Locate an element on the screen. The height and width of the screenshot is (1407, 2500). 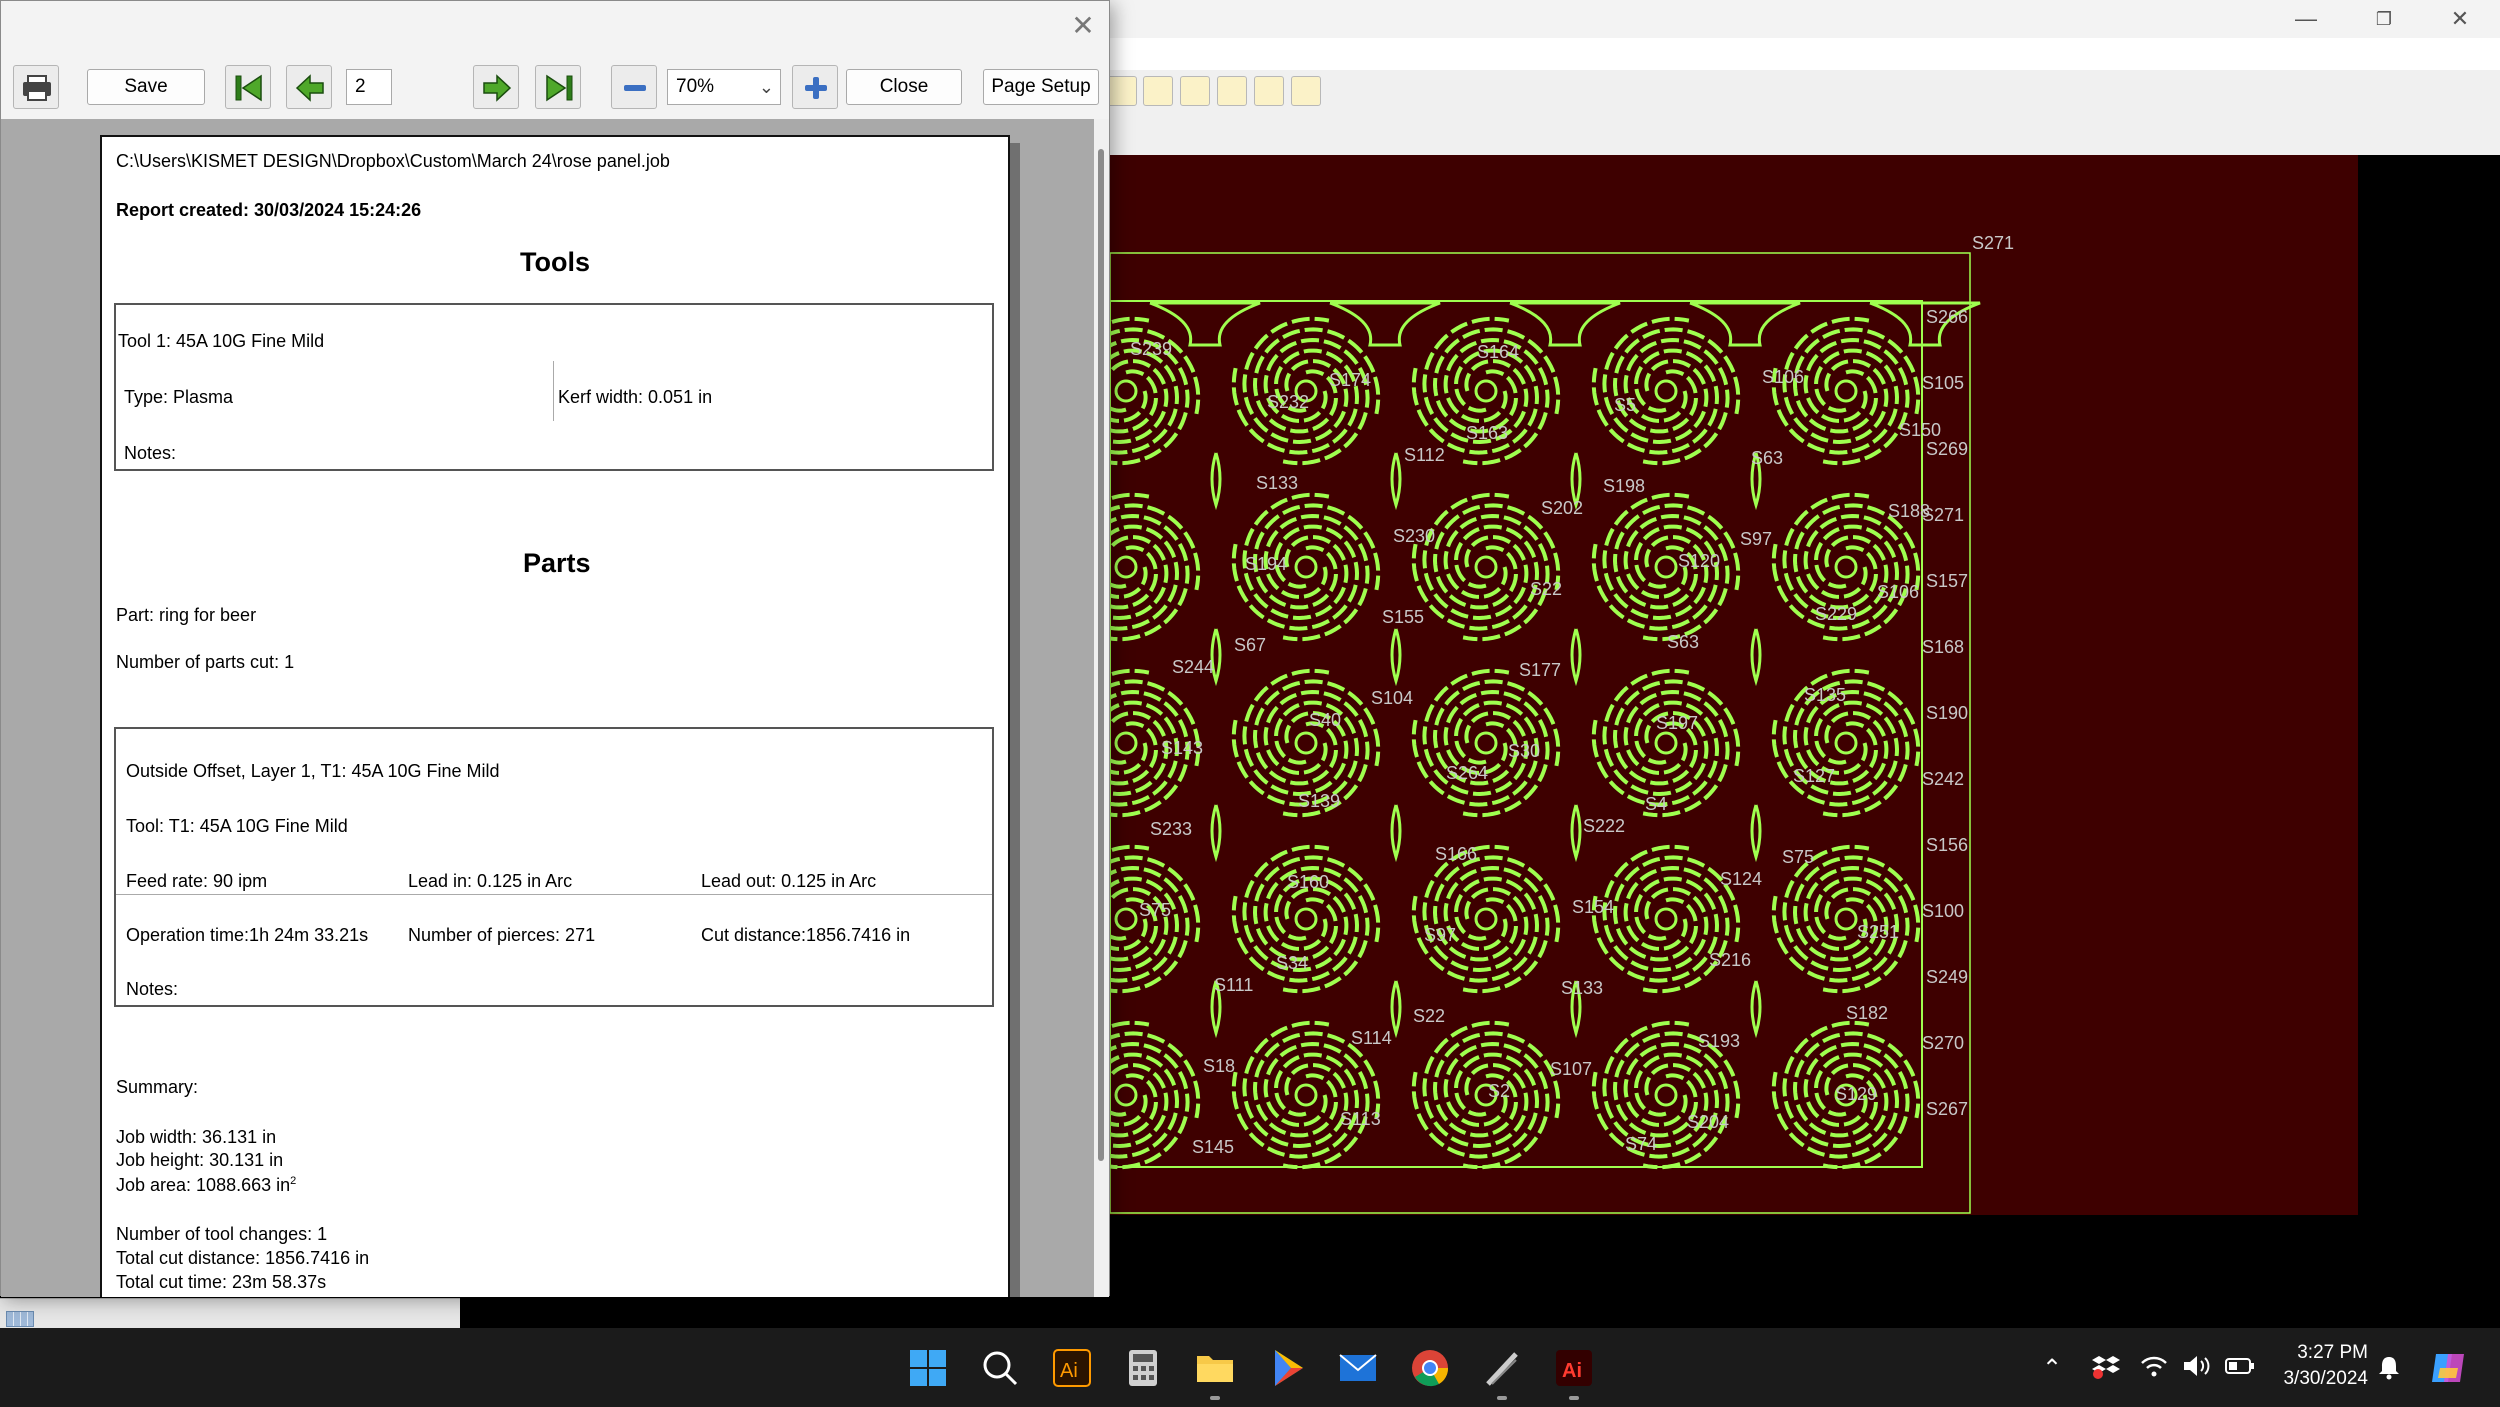
zoom-selection-icon is located at coordinates (1269, 91).